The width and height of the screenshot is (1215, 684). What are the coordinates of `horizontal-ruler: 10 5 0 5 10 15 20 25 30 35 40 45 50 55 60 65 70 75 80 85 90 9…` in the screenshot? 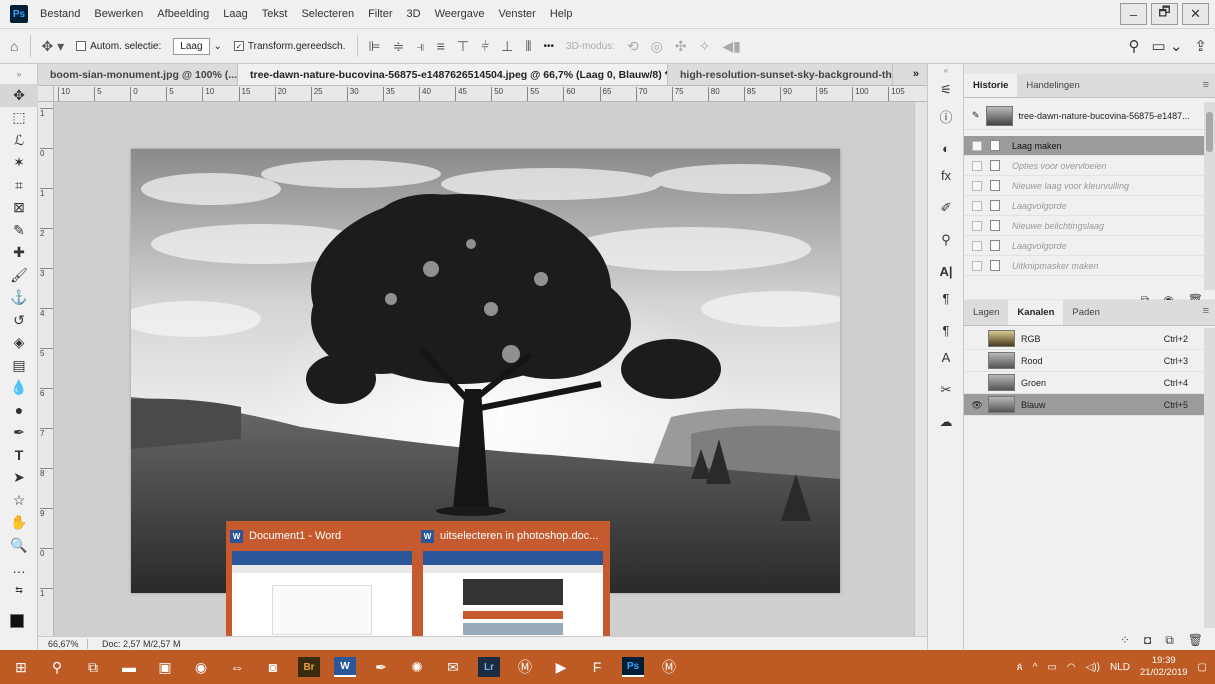 It's located at (490, 94).